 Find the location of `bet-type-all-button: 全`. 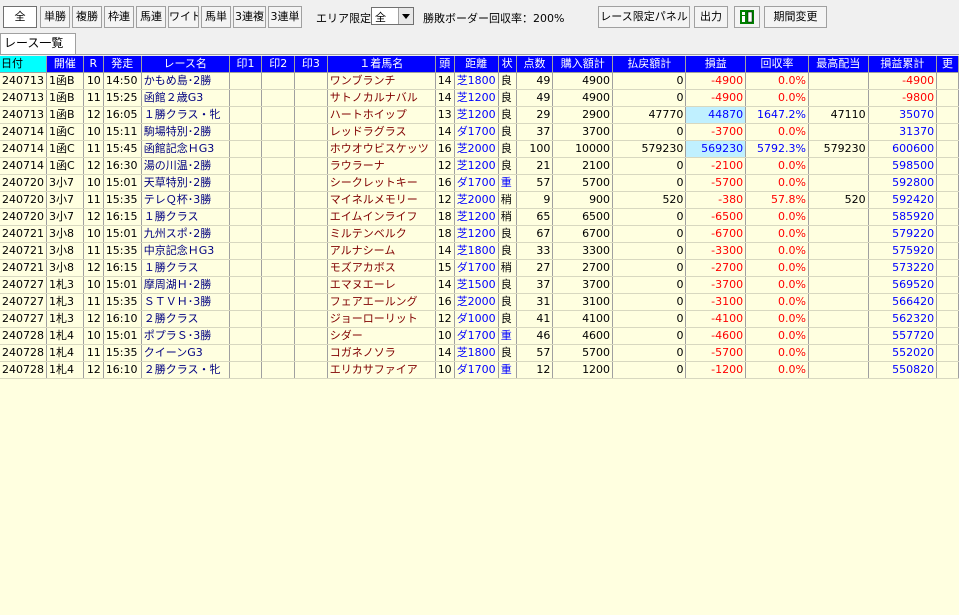

bet-type-all-button: 全 is located at coordinates (20, 17).